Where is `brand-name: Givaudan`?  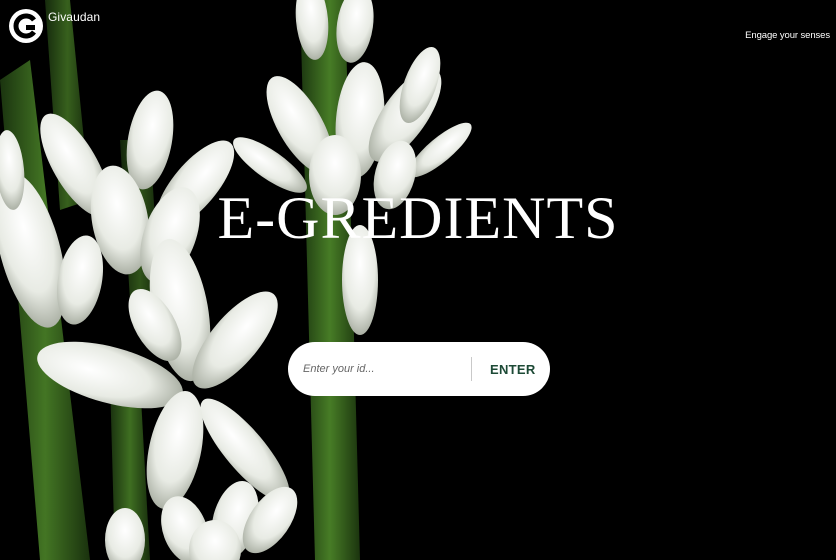
brand-name: Givaudan is located at coordinates (74, 17).